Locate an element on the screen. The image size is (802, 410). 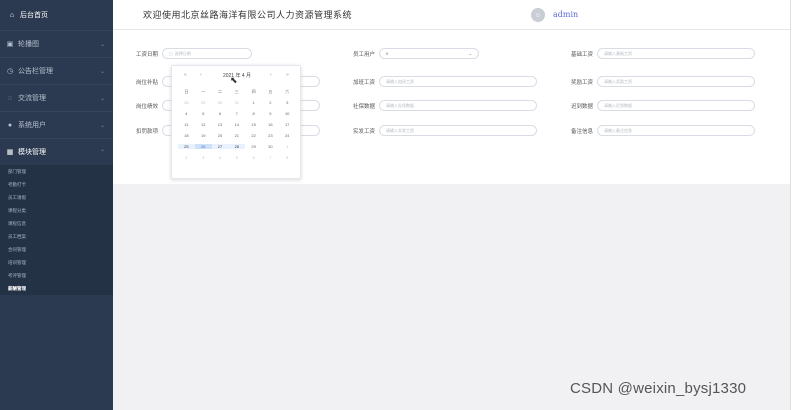
avatar: ☺ is located at coordinates (538, 15).